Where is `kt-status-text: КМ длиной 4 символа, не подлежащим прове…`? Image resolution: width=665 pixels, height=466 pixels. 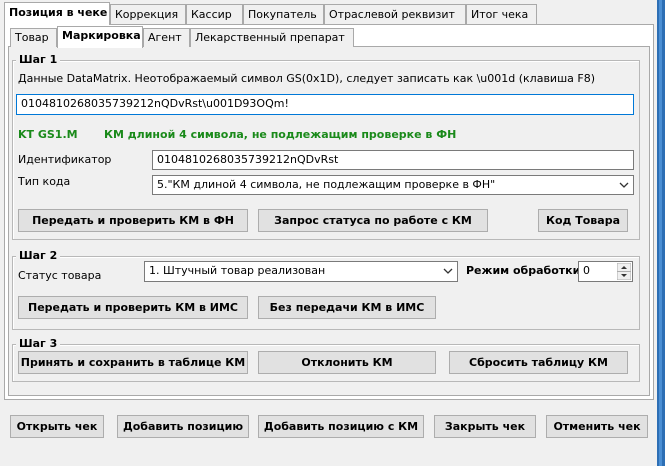 kt-status-text: КМ длиной 4 символа, не подлежащим прове… is located at coordinates (280, 134).